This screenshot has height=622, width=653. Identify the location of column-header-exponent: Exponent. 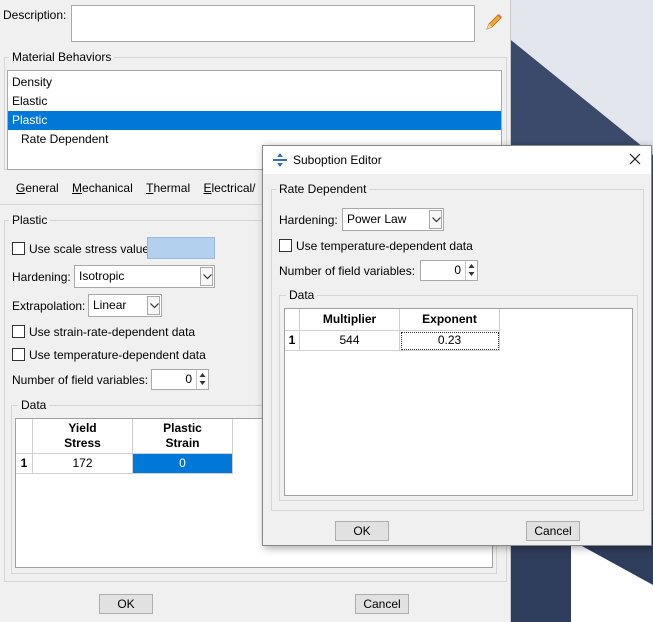
(450, 320).